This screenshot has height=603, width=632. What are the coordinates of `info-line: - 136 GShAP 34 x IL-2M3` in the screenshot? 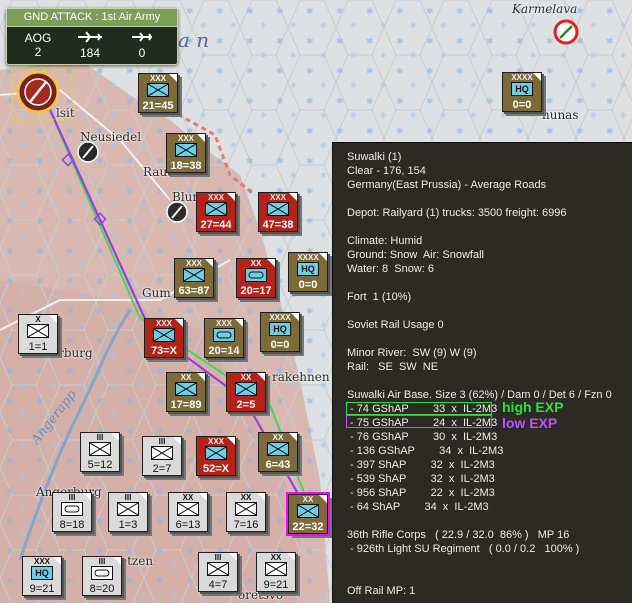 It's located at (425, 451).